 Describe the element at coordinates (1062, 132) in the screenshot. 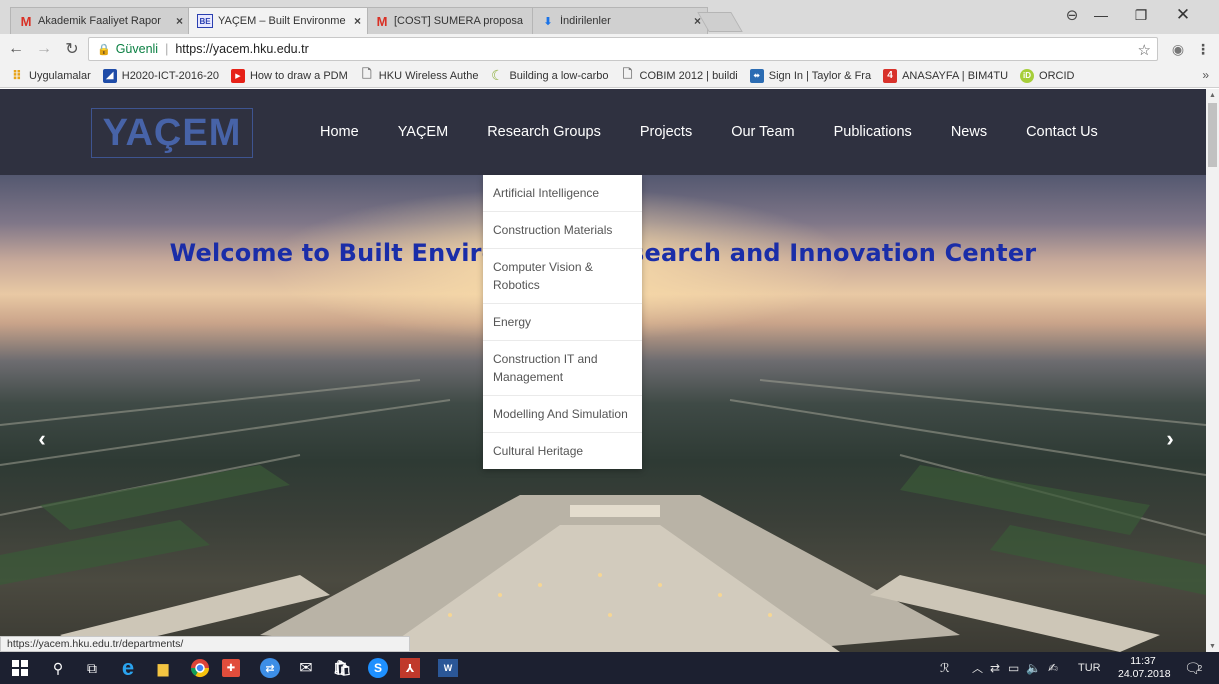

I see `menu-item-contact-us: Contact Us` at that location.